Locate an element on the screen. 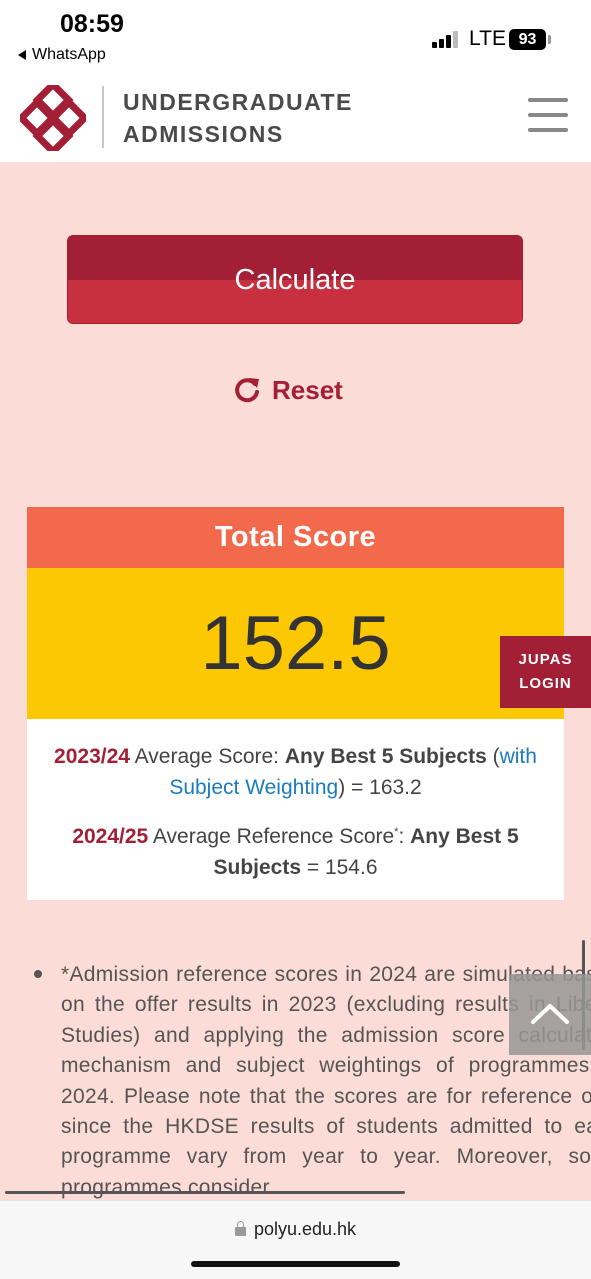 Image resolution: width=591 pixels, height=1279 pixels. url-text: polyu.edu.hk is located at coordinates (305, 1229).